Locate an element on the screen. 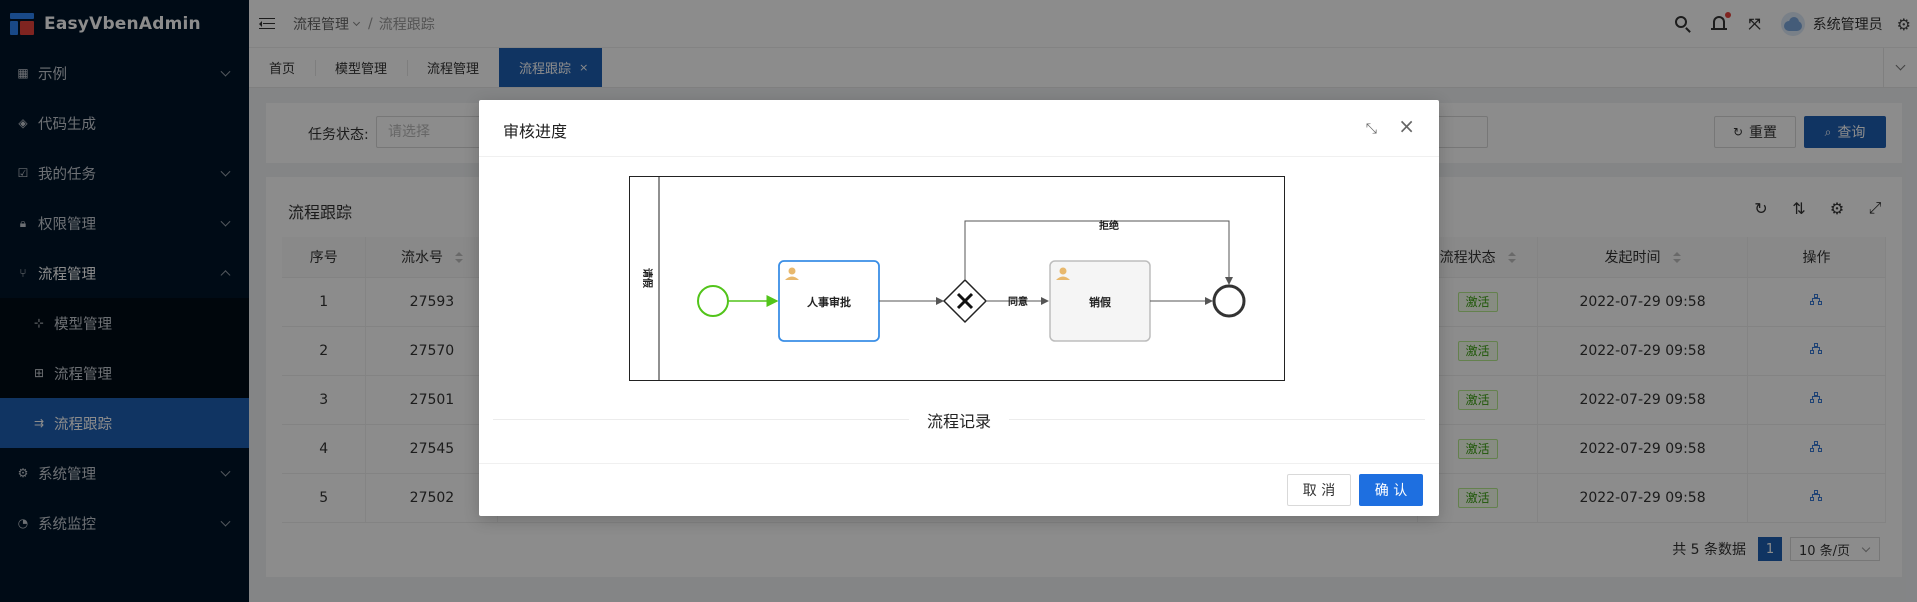 This screenshot has height=602, width=1917. process-record-label: 流程记录 is located at coordinates (958, 421).